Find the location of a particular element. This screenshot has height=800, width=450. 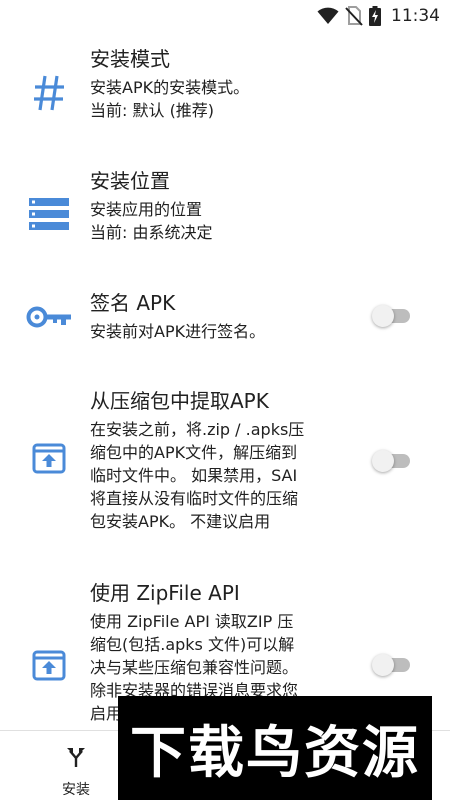

setting-title: 安装位置 is located at coordinates (130, 181).